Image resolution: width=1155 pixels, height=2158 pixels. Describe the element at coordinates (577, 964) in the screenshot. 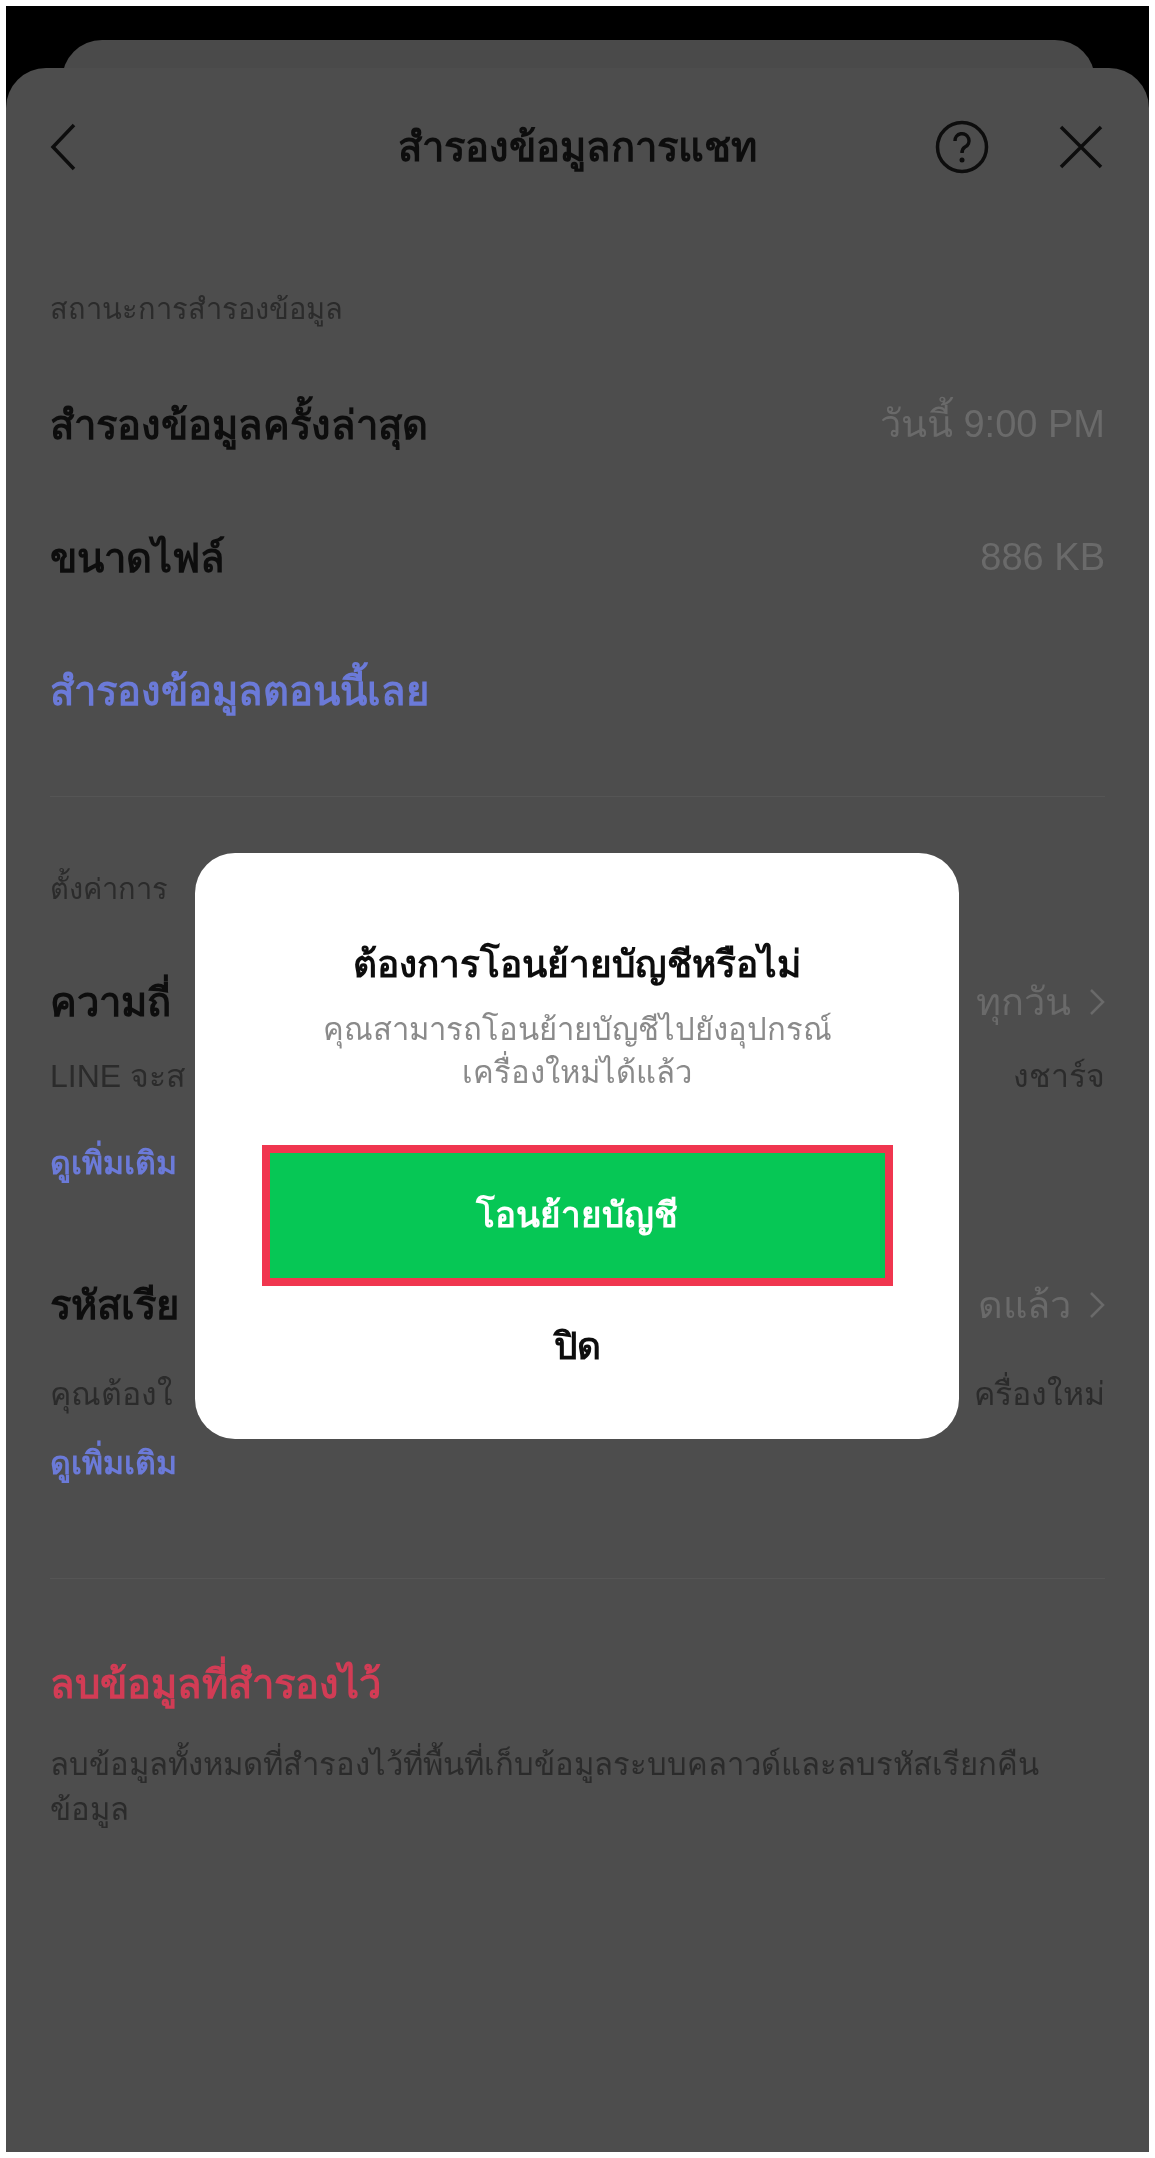

I see `dialog-title: ต้องการโอนย้ายบัญชีหรือไม่` at that location.